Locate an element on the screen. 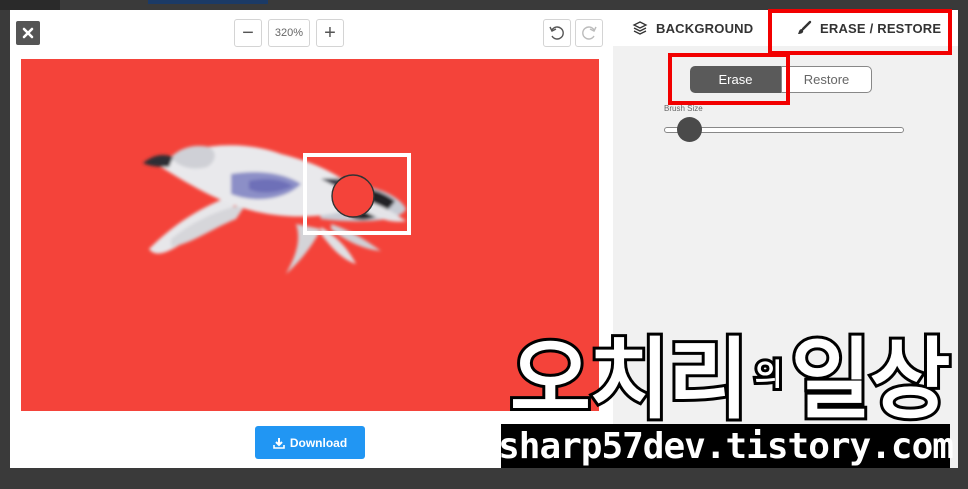 This screenshot has height=489, width=968. watermark-title: 오치리 의 일상 is located at coordinates (730, 376).